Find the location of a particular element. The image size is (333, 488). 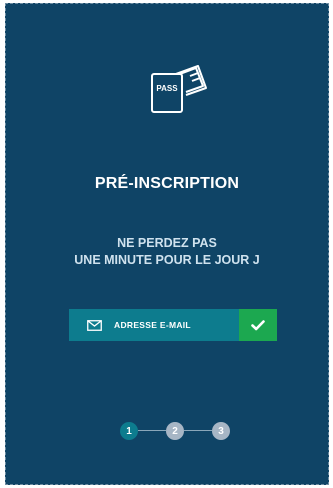

email-field: ADRESSE E-MAIL is located at coordinates (154, 325).